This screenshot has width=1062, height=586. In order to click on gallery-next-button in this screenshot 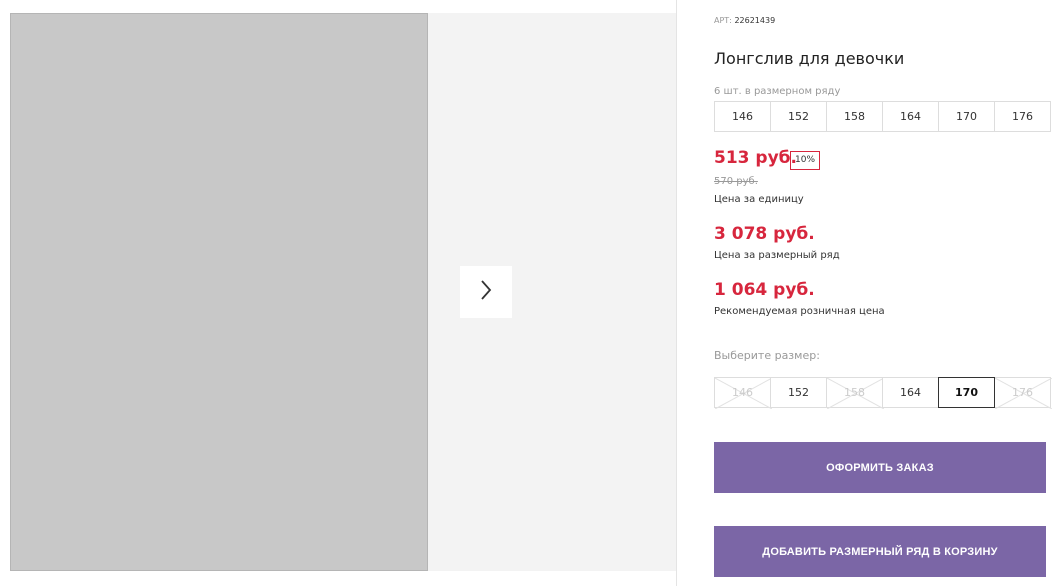, I will do `click(486, 292)`.